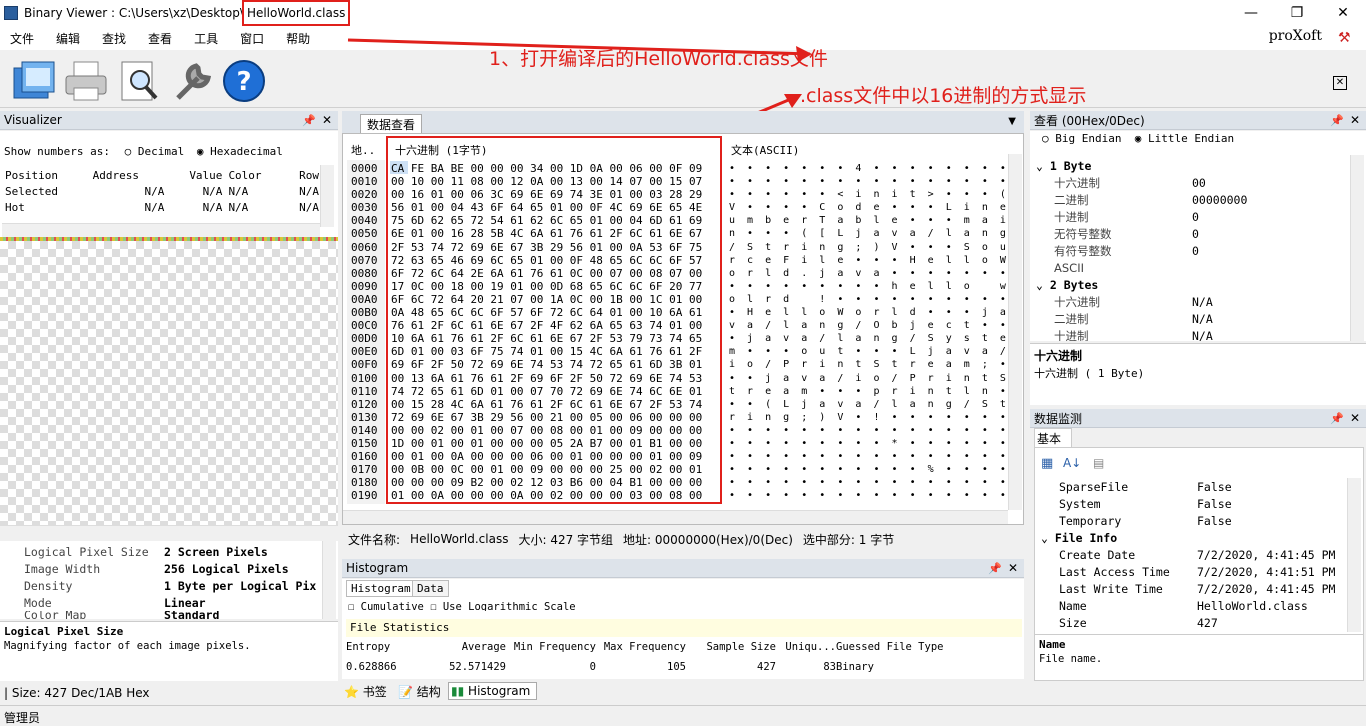  Describe the element at coordinates (675, 517) in the screenshot. I see `hex-hscroll` at that location.